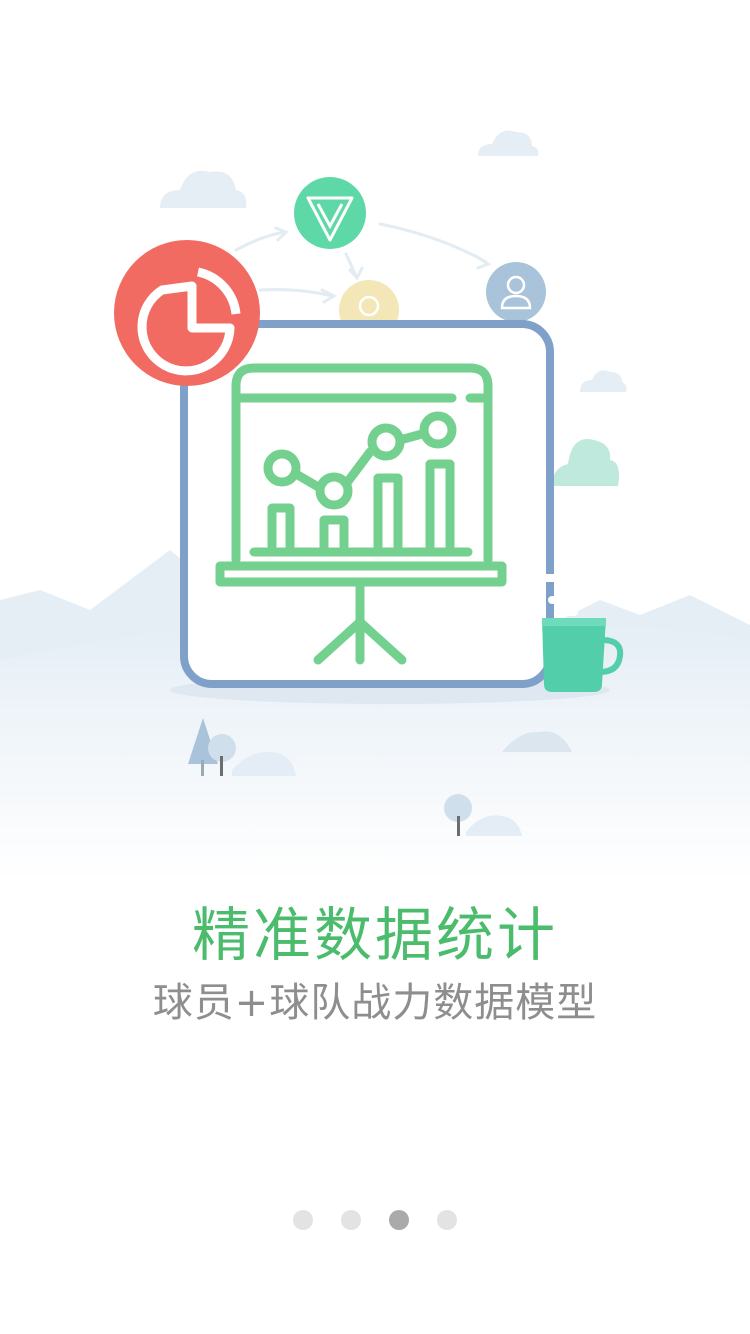 The image size is (750, 1334). What do you see at coordinates (516, 292) in the screenshot?
I see `user-icon` at bounding box center [516, 292].